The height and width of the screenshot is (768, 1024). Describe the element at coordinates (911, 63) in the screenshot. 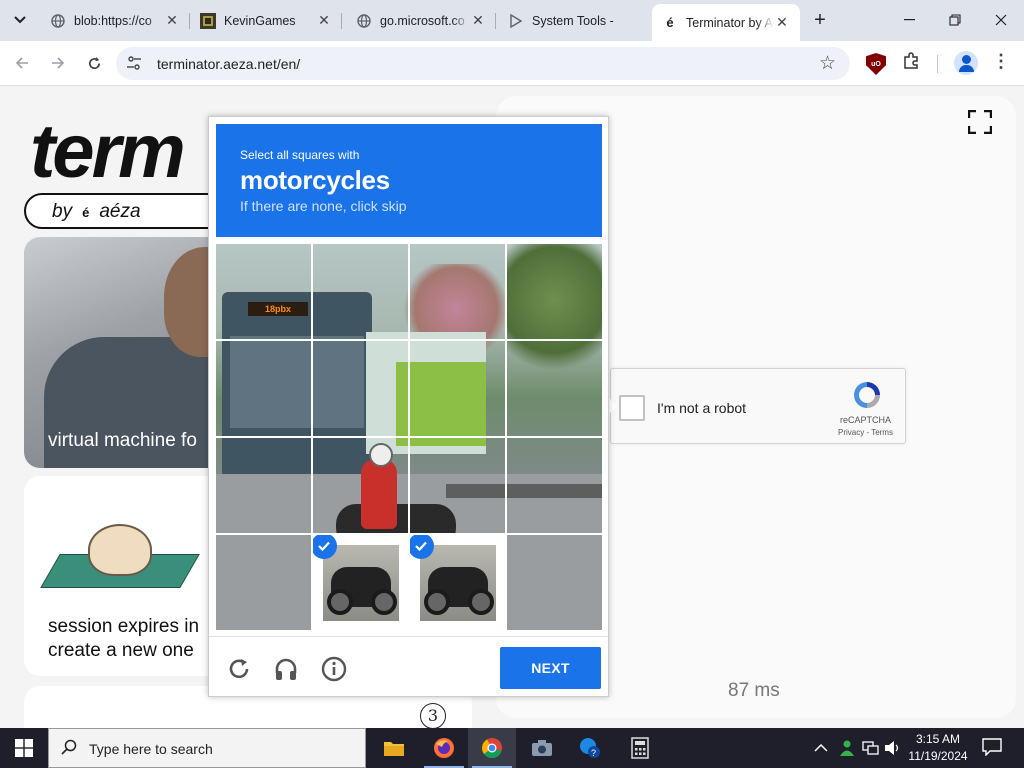

I see `extensions-icon` at that location.